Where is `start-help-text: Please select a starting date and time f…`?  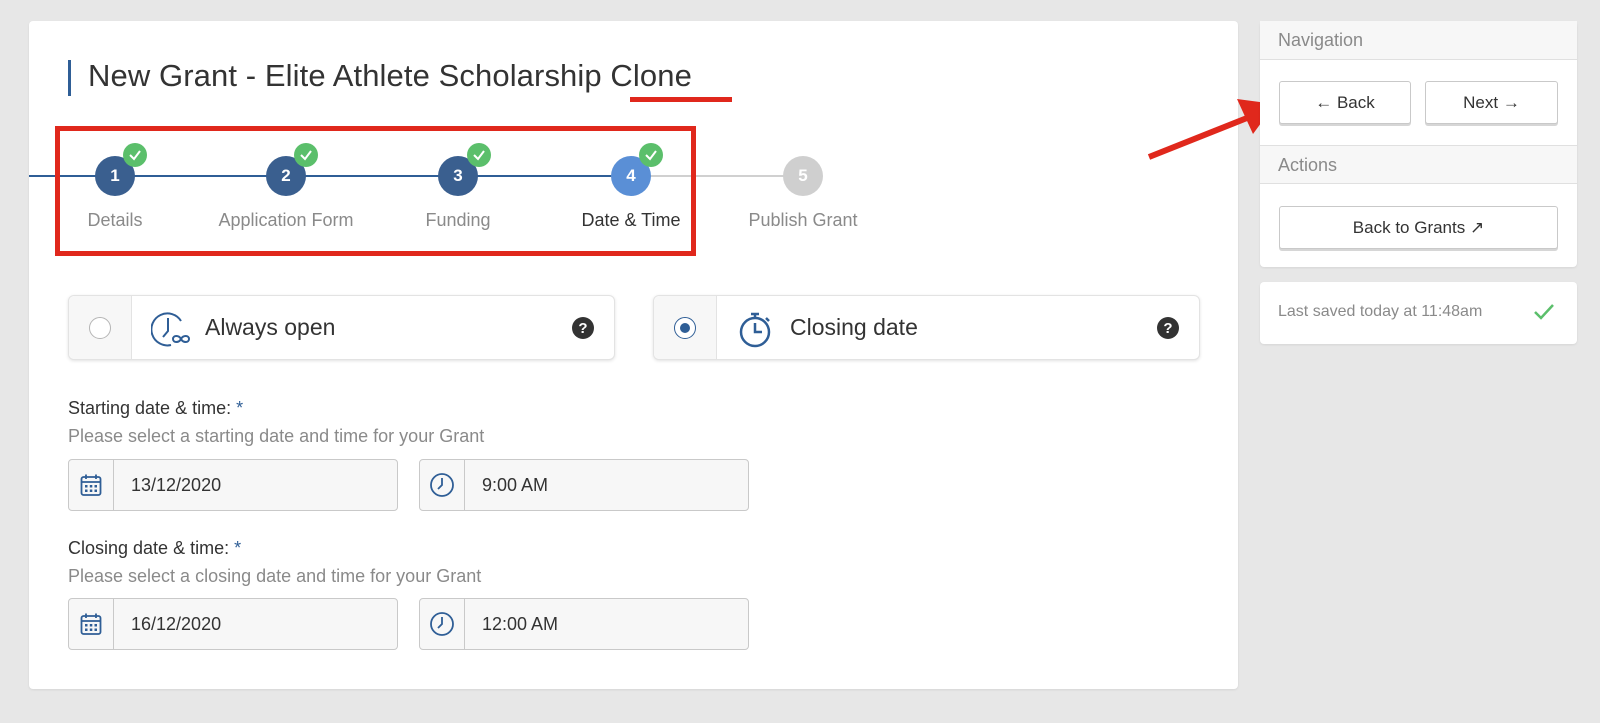 start-help-text: Please select a starting date and time f… is located at coordinates (276, 436).